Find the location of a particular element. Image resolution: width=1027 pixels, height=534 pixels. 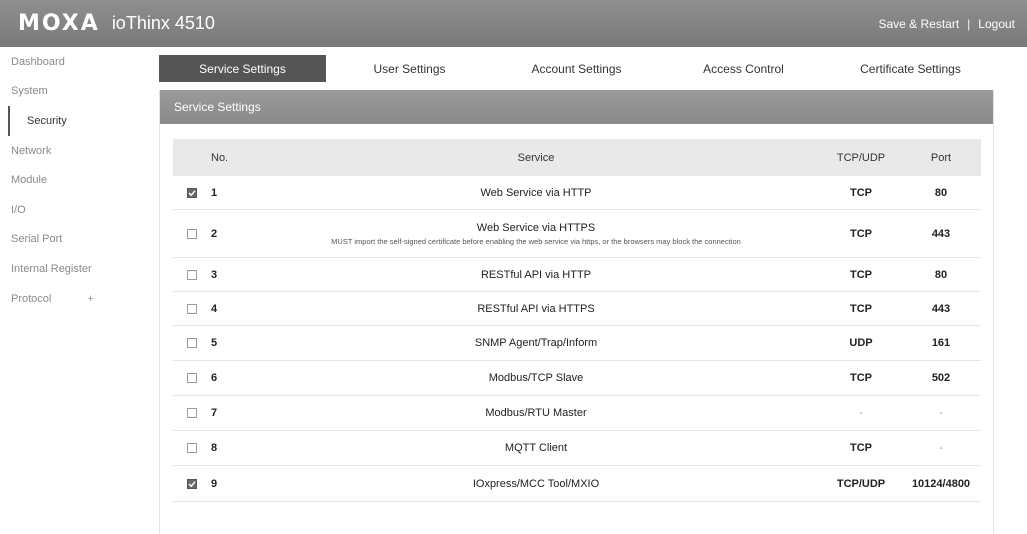

tab-account-settings: Account Settings is located at coordinates (576, 68).